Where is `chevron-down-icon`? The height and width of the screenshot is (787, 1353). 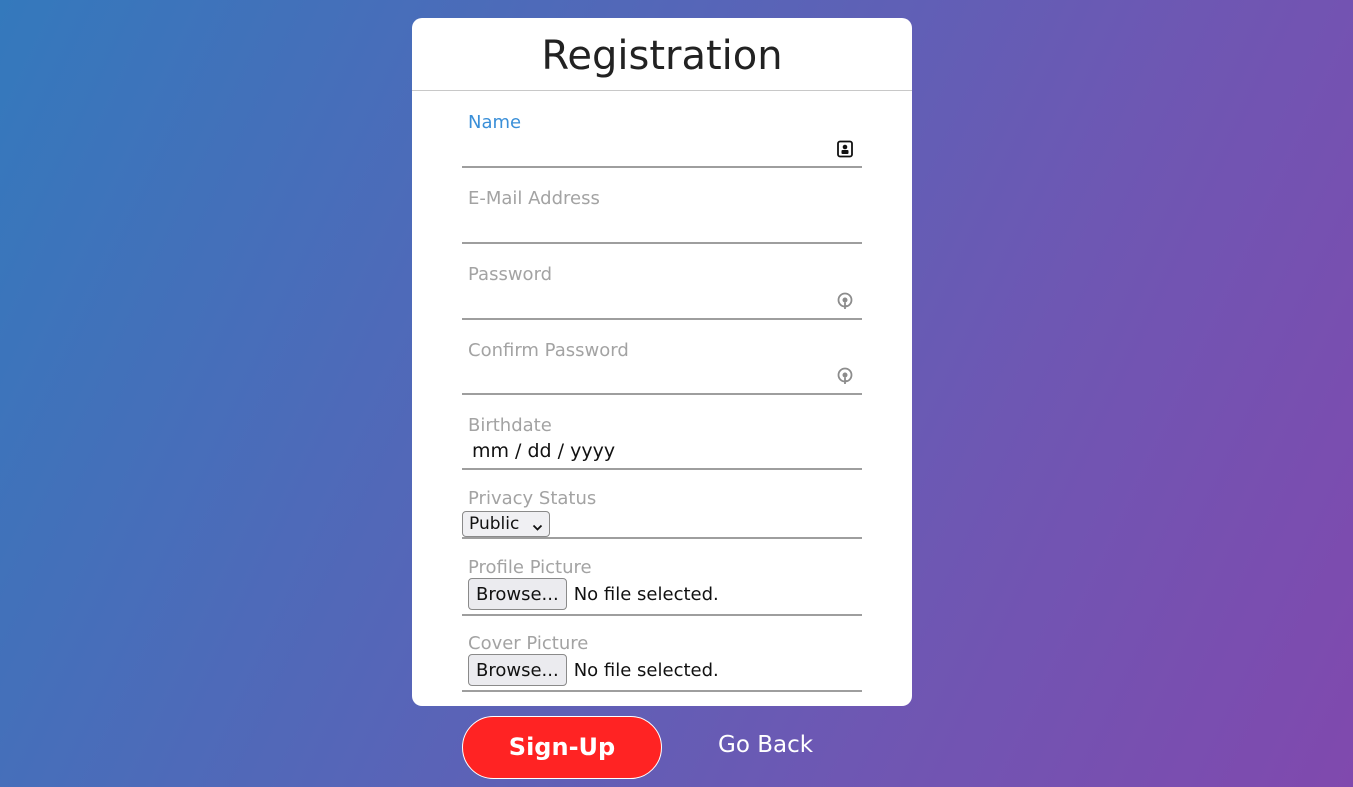
chevron-down-icon is located at coordinates (537, 524).